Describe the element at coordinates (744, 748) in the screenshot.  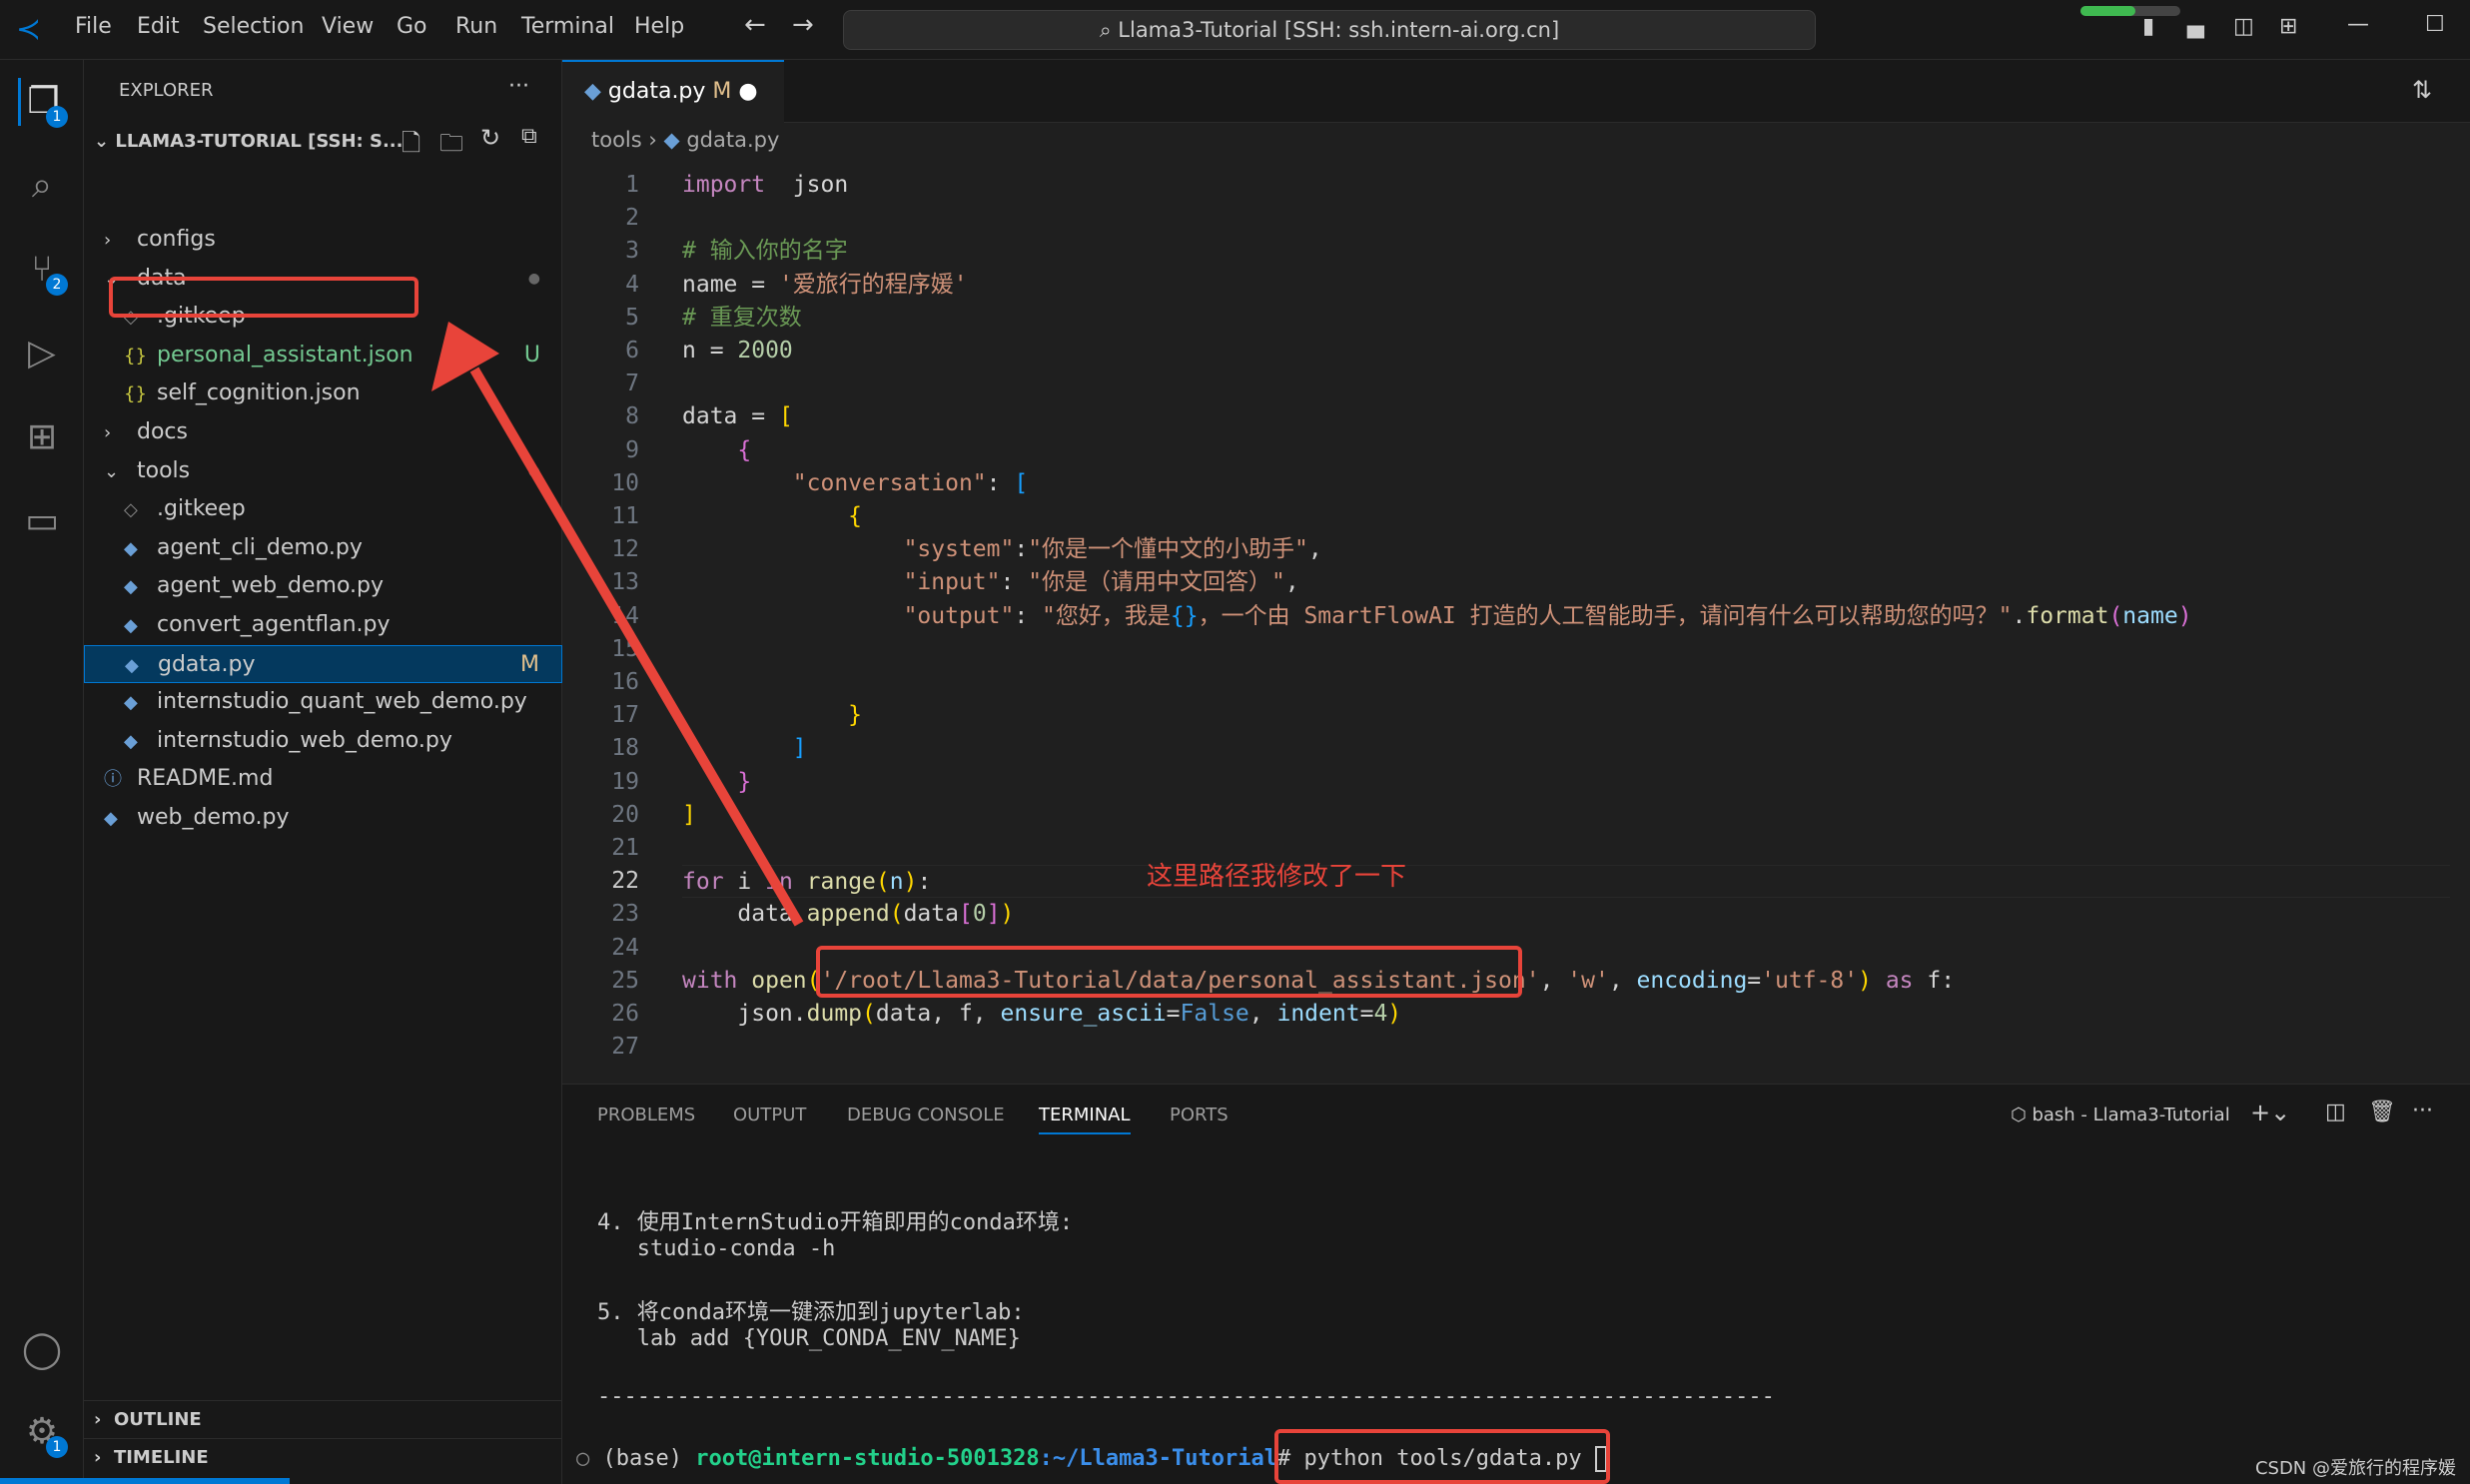
I see `code-line: ]` at that location.